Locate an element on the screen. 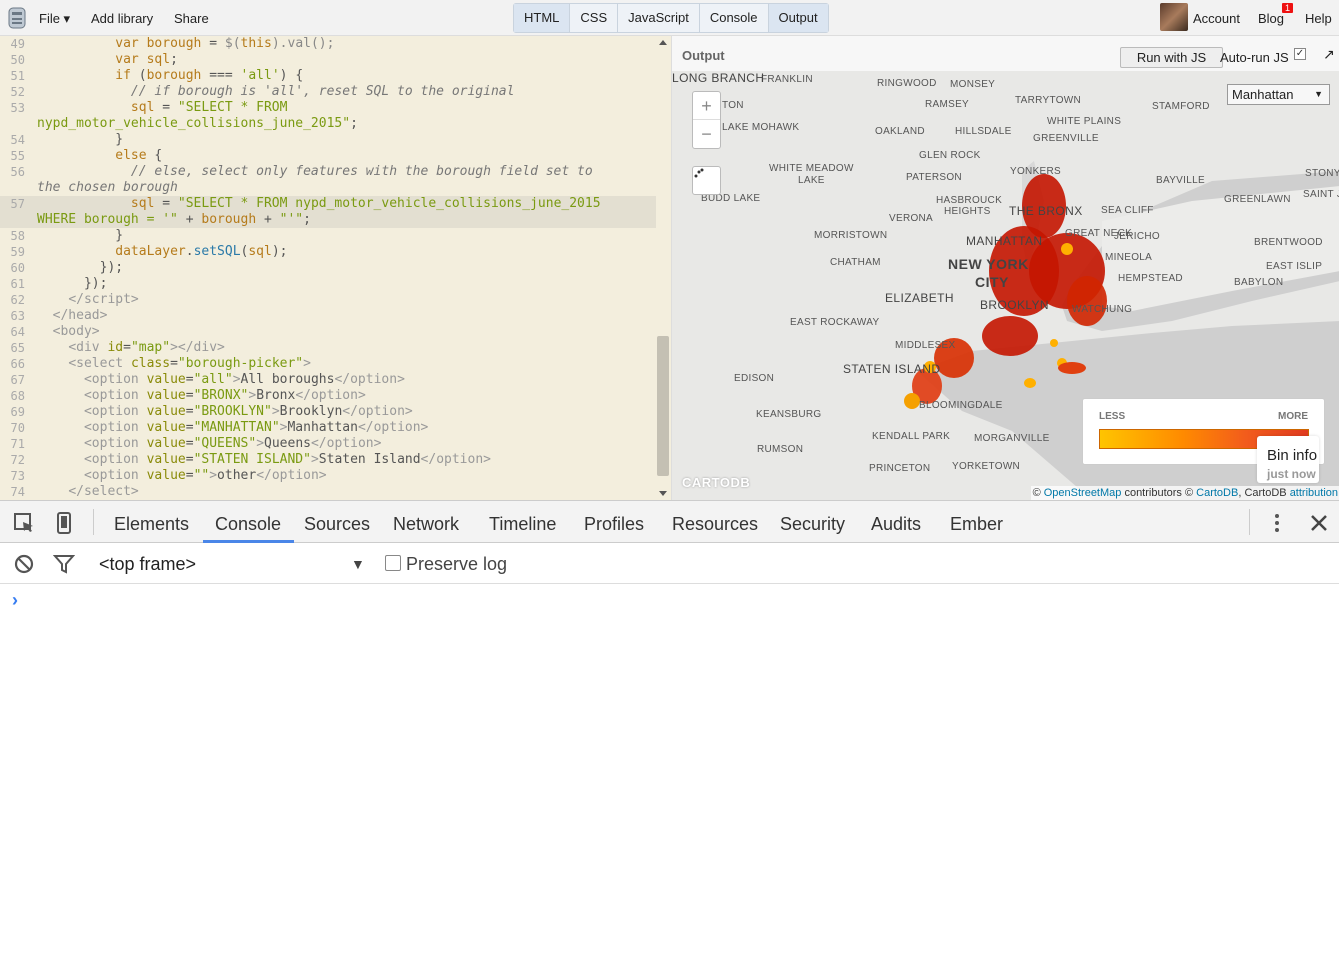 The height and width of the screenshot is (960, 1339). line-number: 67 is located at coordinates (17, 380).